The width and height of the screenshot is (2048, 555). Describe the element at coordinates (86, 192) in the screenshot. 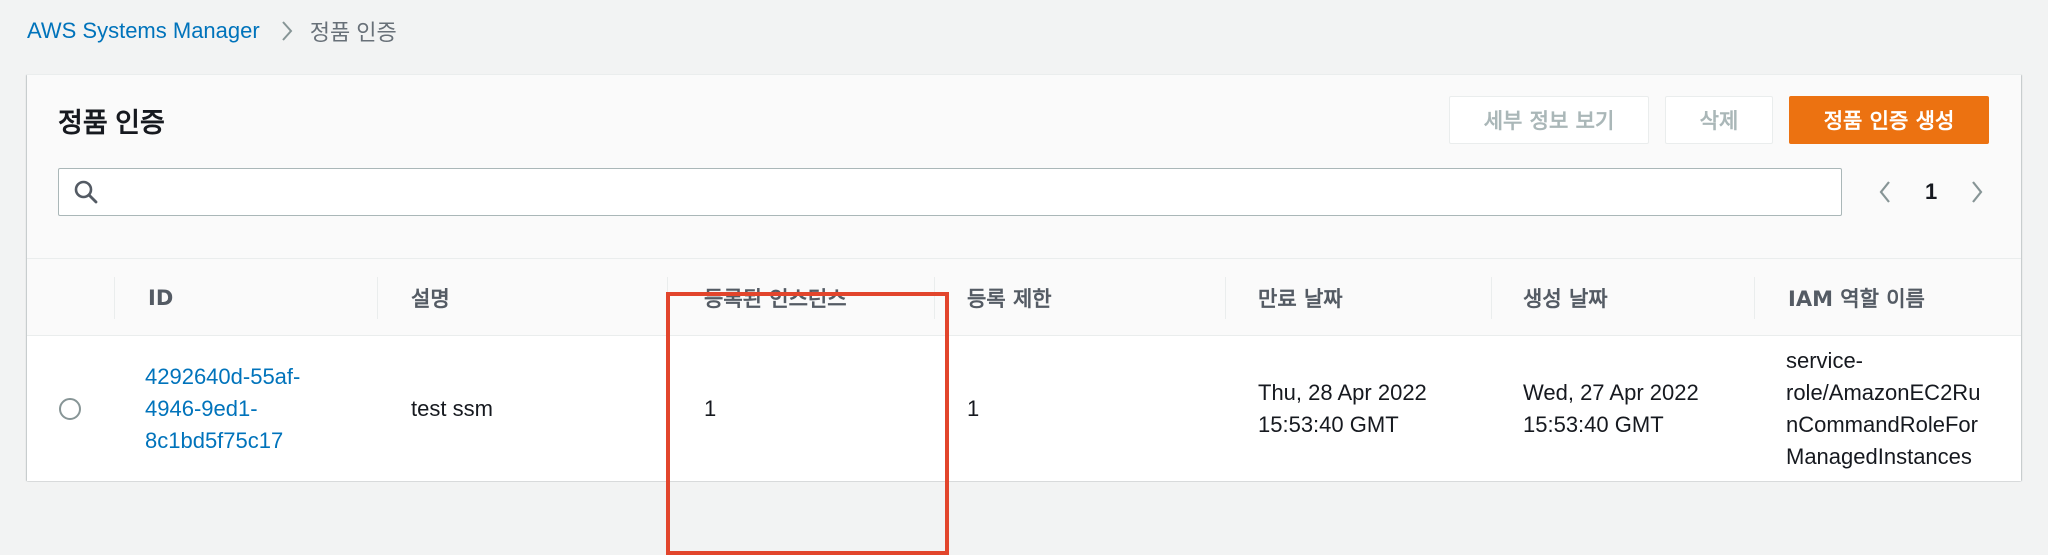

I see `search-icon` at that location.